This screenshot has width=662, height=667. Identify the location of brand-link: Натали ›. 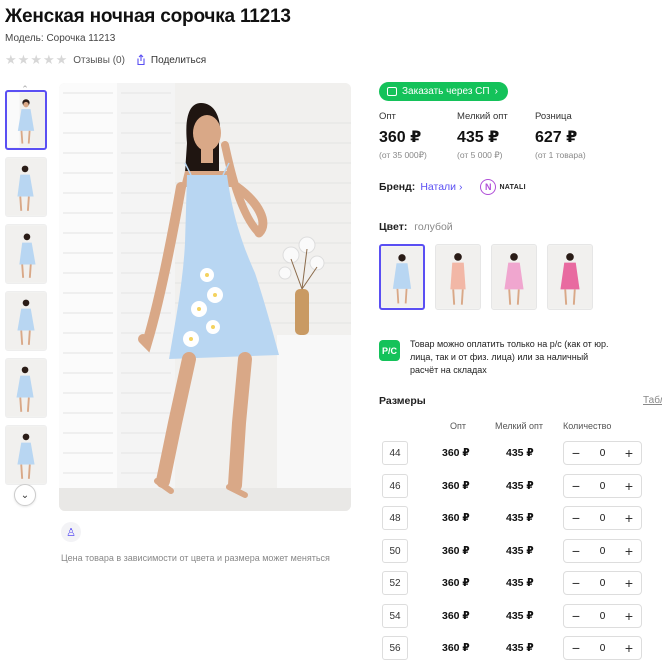
(441, 187).